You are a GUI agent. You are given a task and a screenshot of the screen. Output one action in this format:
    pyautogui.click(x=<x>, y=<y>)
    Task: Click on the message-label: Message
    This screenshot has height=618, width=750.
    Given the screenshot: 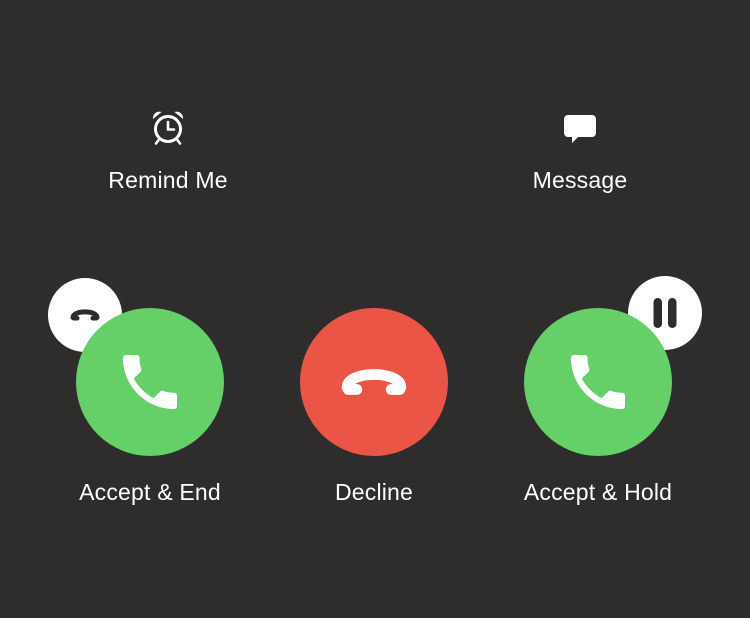 What is the action you would take?
    pyautogui.click(x=580, y=180)
    